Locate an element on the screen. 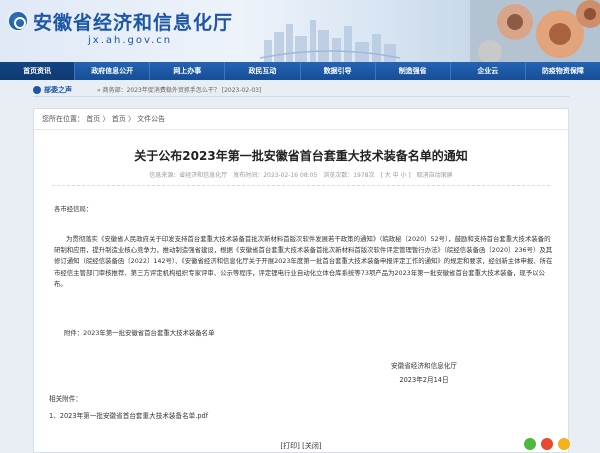 The width and height of the screenshot is (600, 453). city-skyline-illustration is located at coordinates (330, 41).